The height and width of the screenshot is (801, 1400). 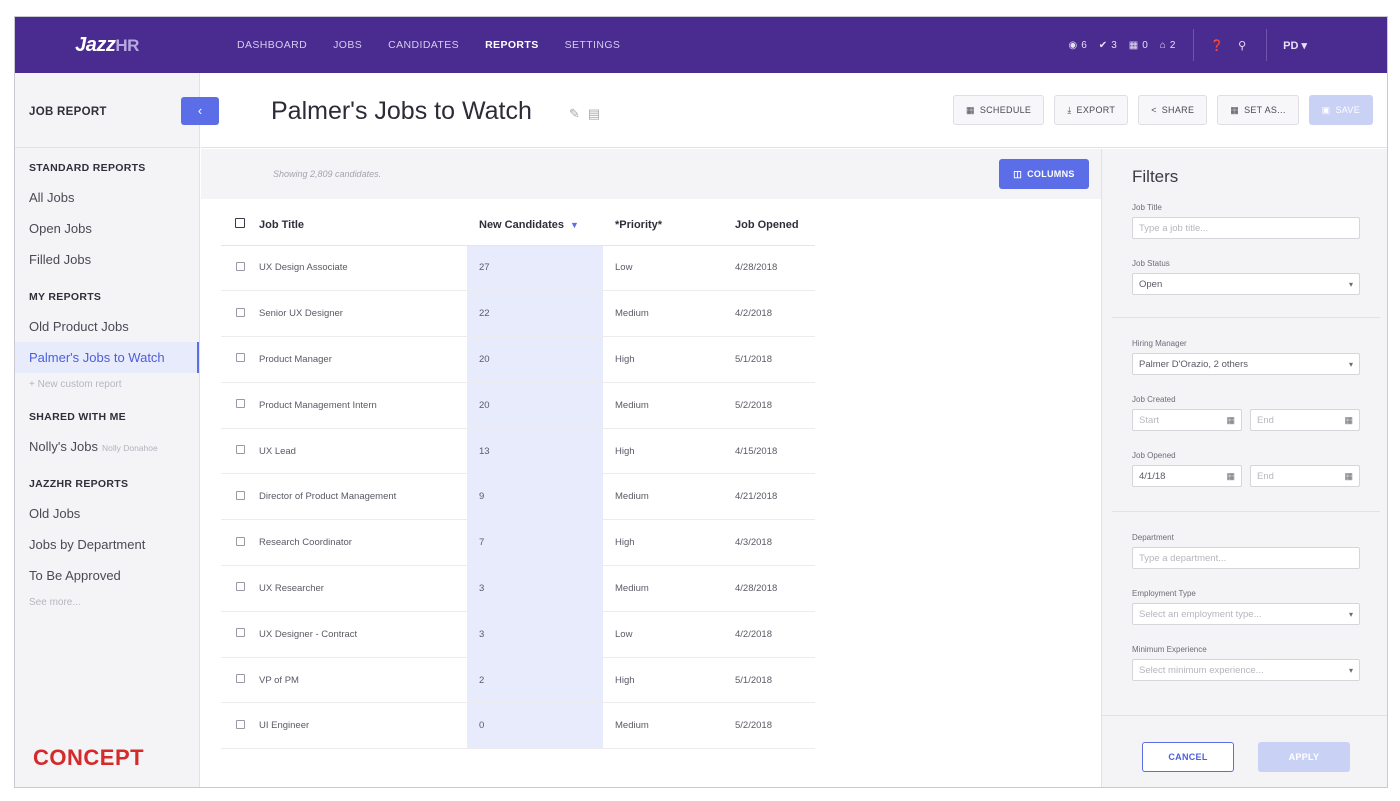 What do you see at coordinates (535, 359) in the screenshot?
I see `cell-new-candidates: 20` at bounding box center [535, 359].